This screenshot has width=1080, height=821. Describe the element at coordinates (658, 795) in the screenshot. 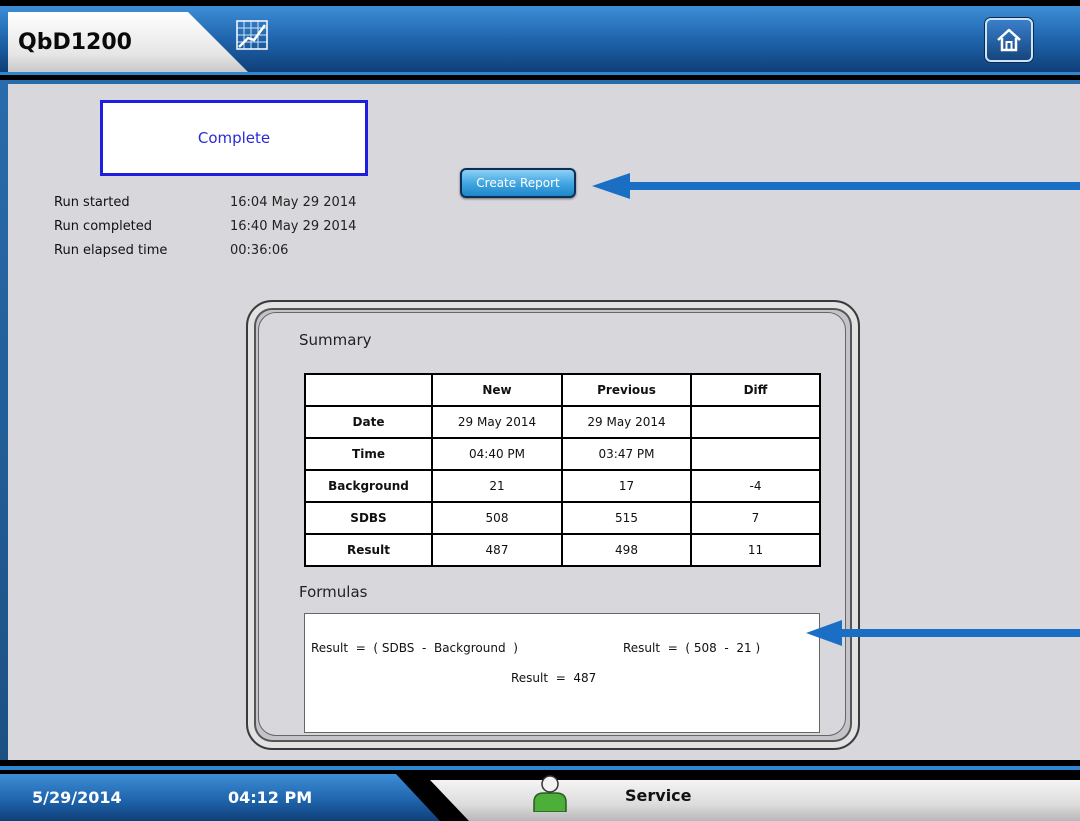

I see `mode-label: Service` at that location.